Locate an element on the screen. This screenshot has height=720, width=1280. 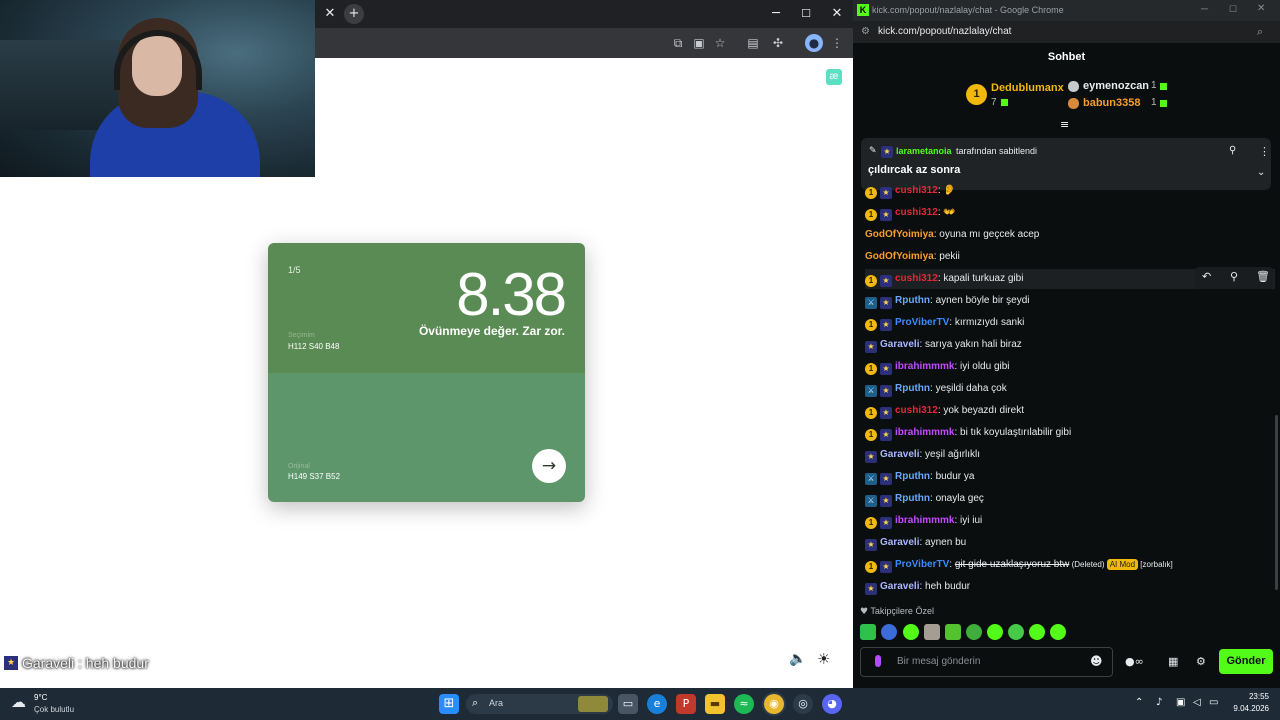
collapse-leaderboard-icon: ≡ is located at coordinates (1064, 124).